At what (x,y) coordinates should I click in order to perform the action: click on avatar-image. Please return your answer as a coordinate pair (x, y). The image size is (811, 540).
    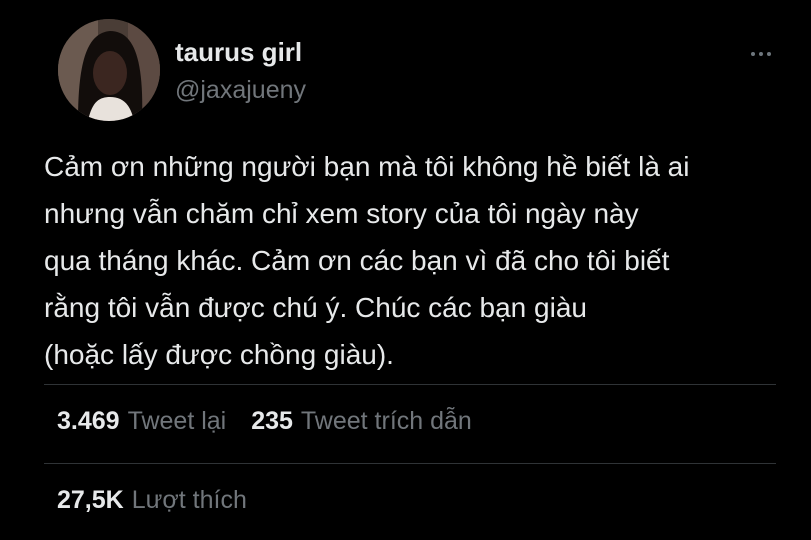
    Looking at the image, I should click on (109, 70).